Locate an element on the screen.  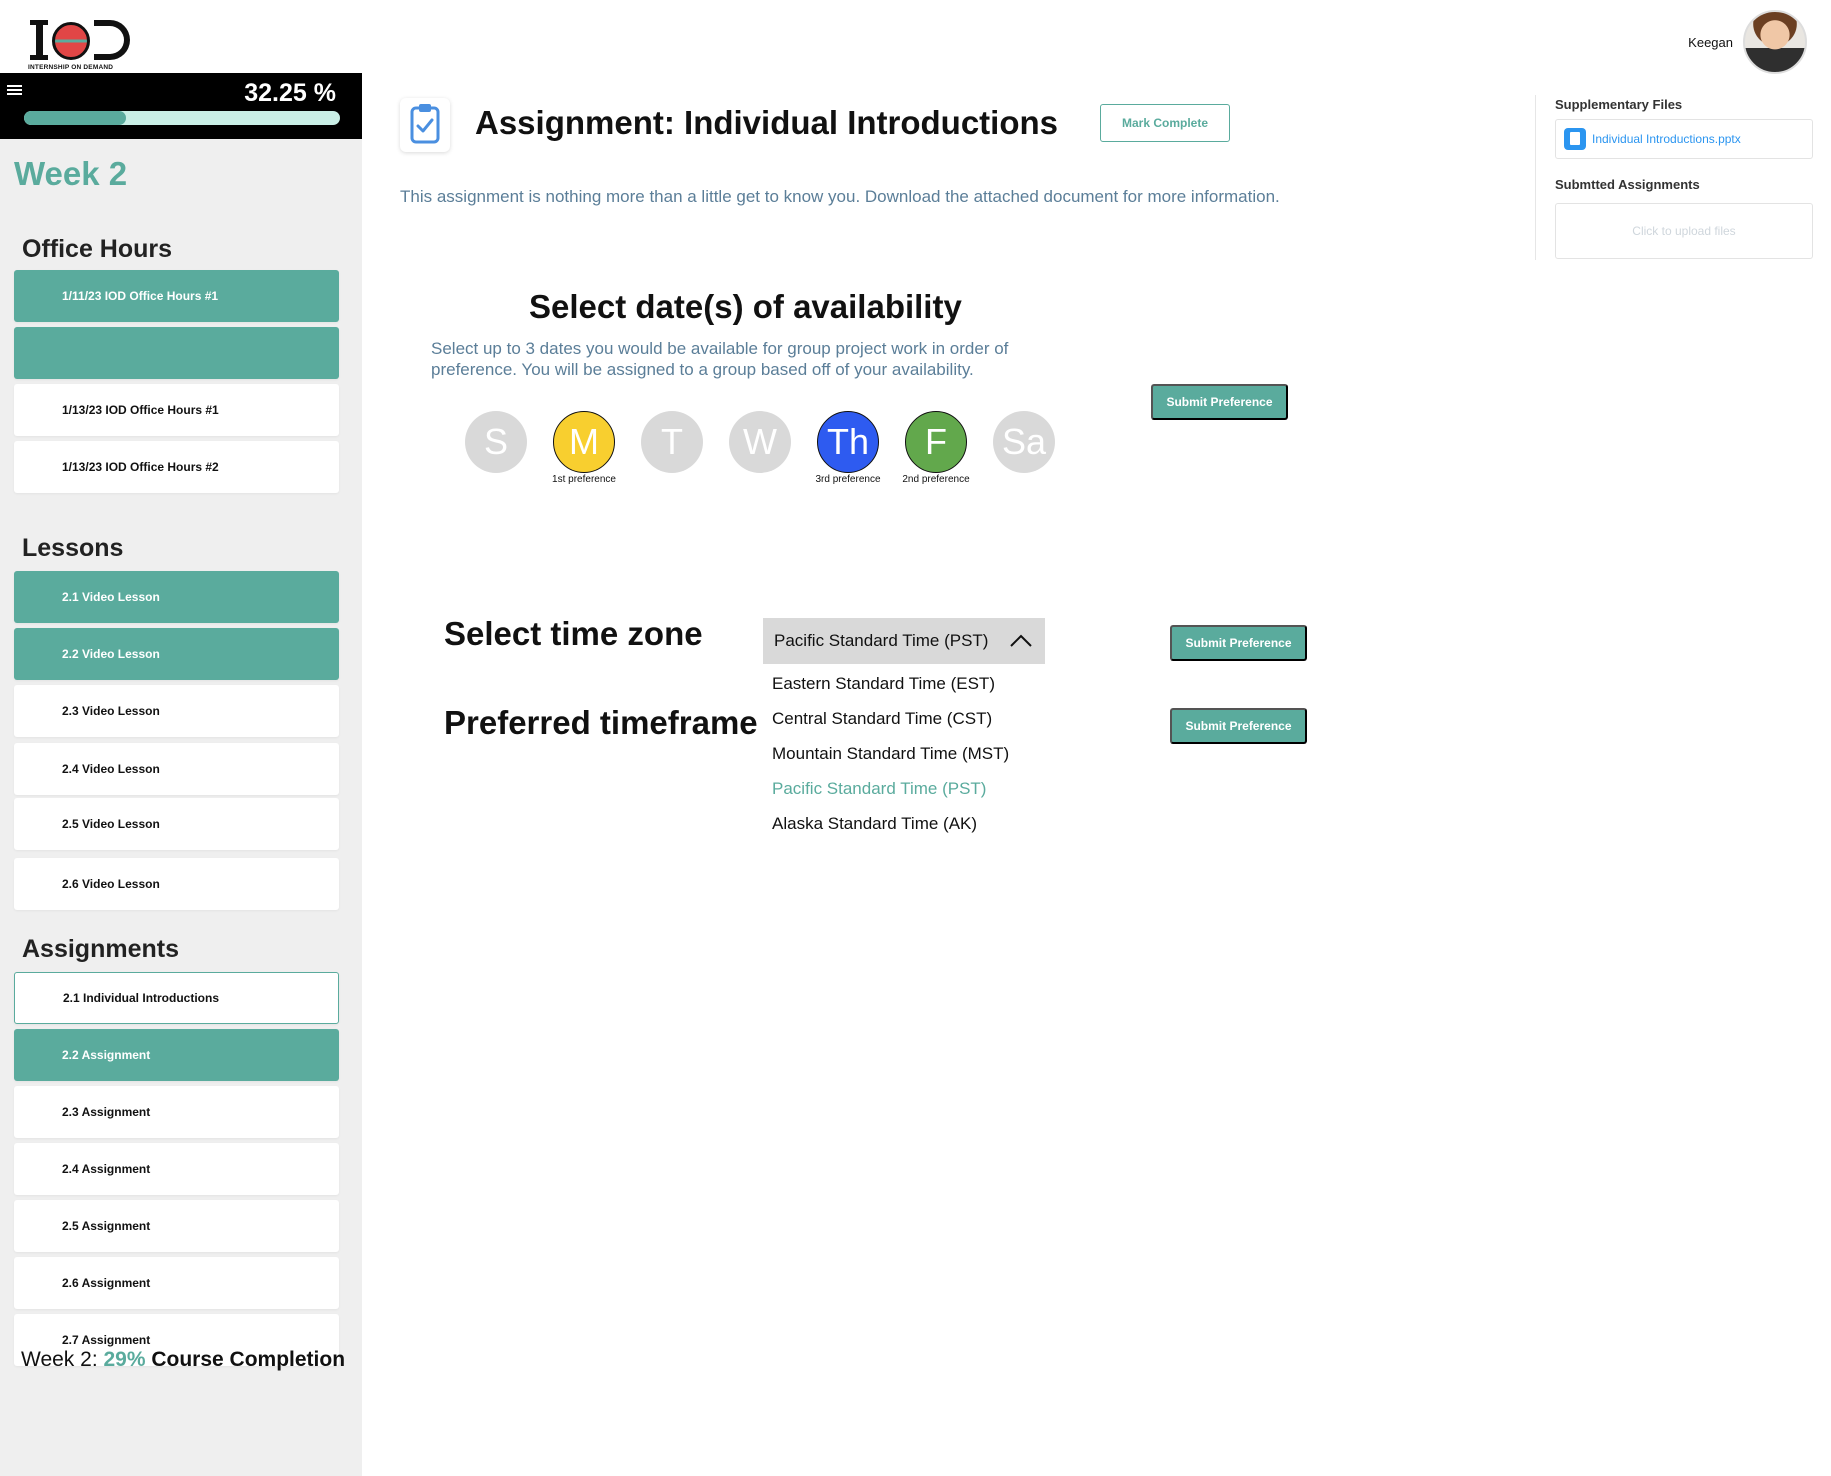
assignment-item: 2.1 Individual Introductions is located at coordinates (176, 998).